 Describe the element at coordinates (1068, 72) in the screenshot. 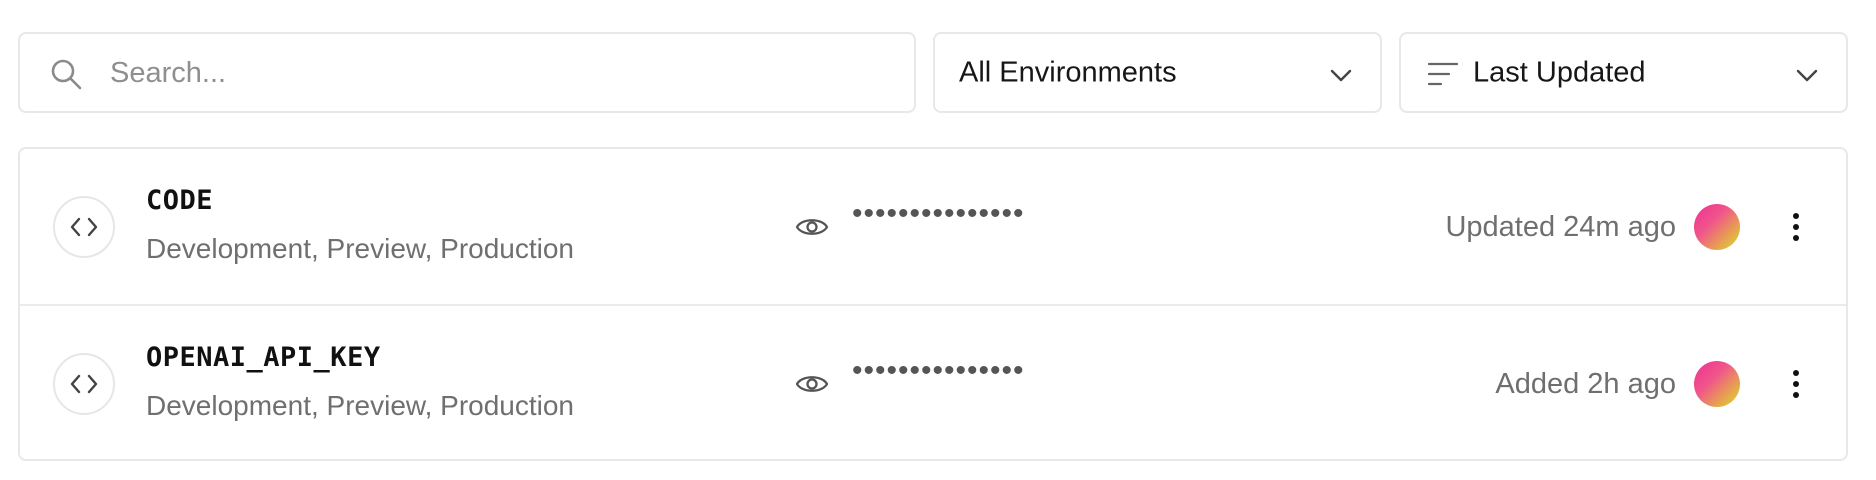

I see `environment-select-value: All Environments` at that location.